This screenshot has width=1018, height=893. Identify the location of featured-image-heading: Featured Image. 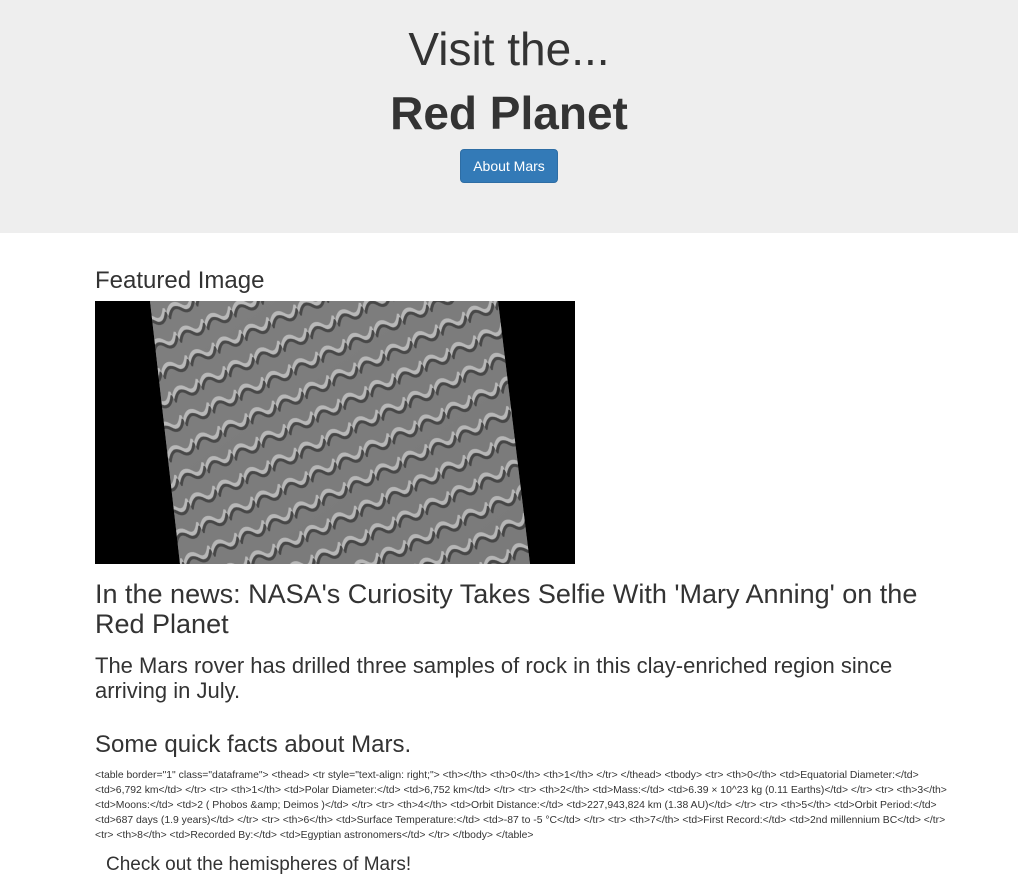
(180, 280).